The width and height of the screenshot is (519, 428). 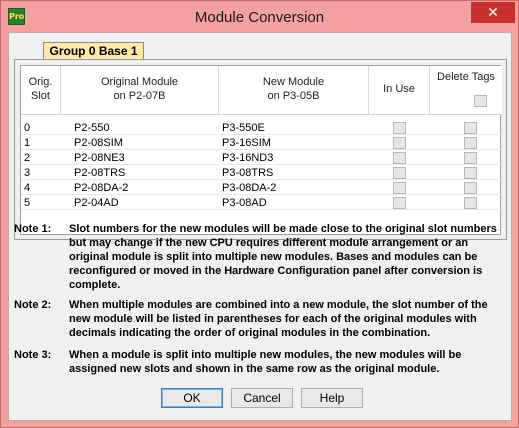 What do you see at coordinates (261, 143) in the screenshot?
I see `table-row: 1 P2-08SIM P3-16SIM` at bounding box center [261, 143].